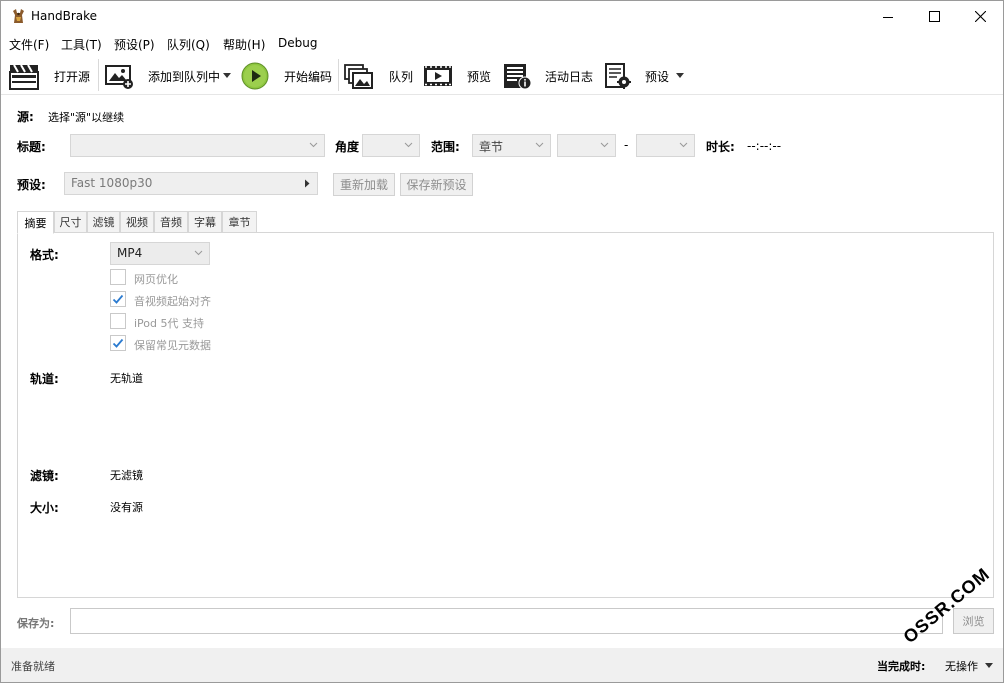 This screenshot has height=683, width=1004. I want to click on tracks-label: 轨道:, so click(44, 379).